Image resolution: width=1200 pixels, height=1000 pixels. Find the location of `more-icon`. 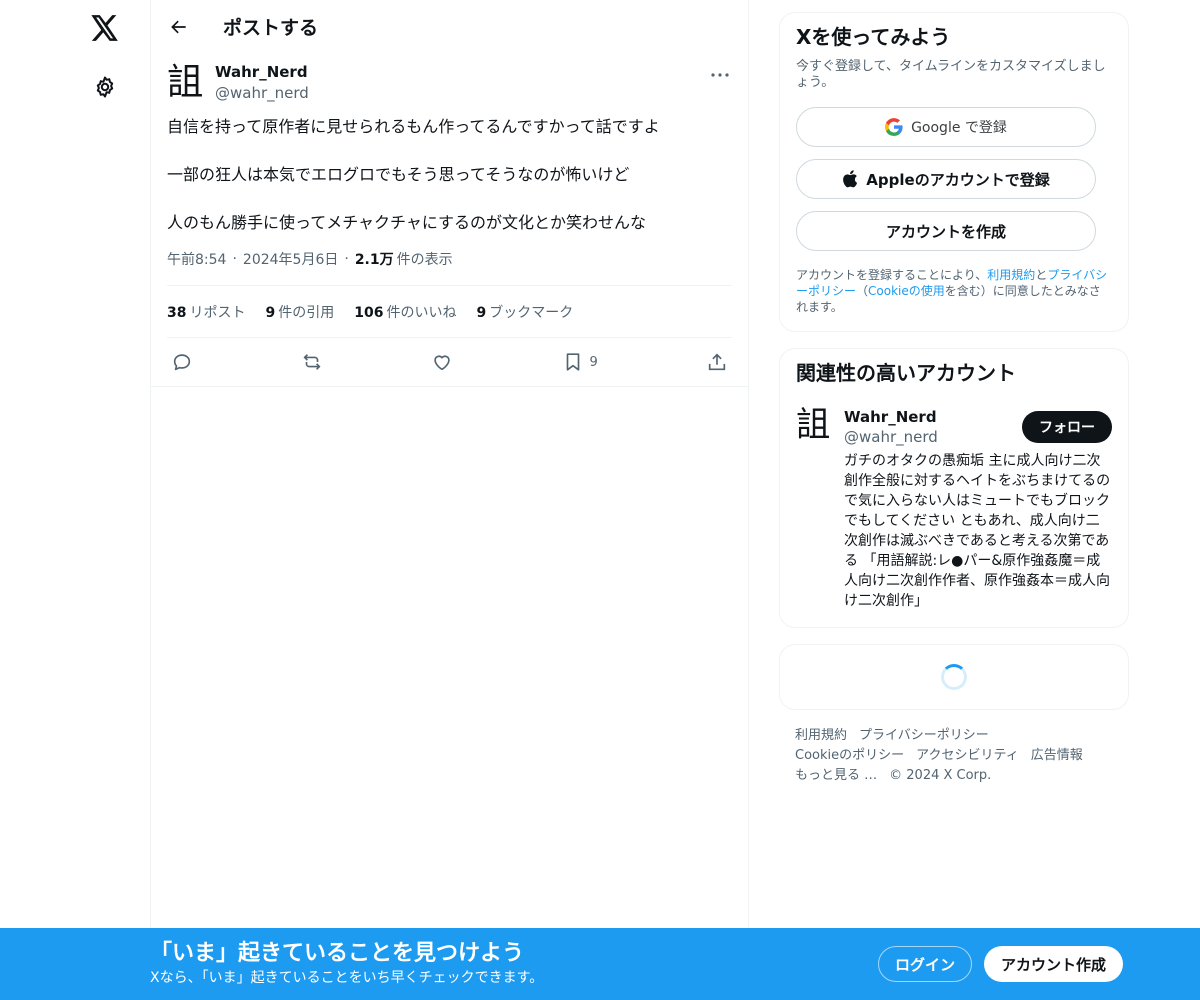

more-icon is located at coordinates (720, 75).